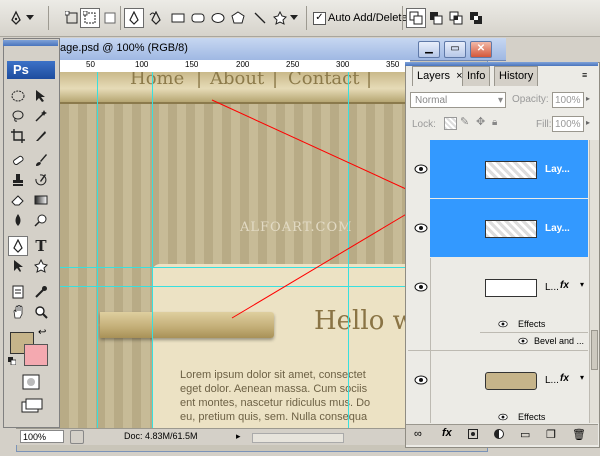  I want to click on slice-tool-icon, so click(41, 136).